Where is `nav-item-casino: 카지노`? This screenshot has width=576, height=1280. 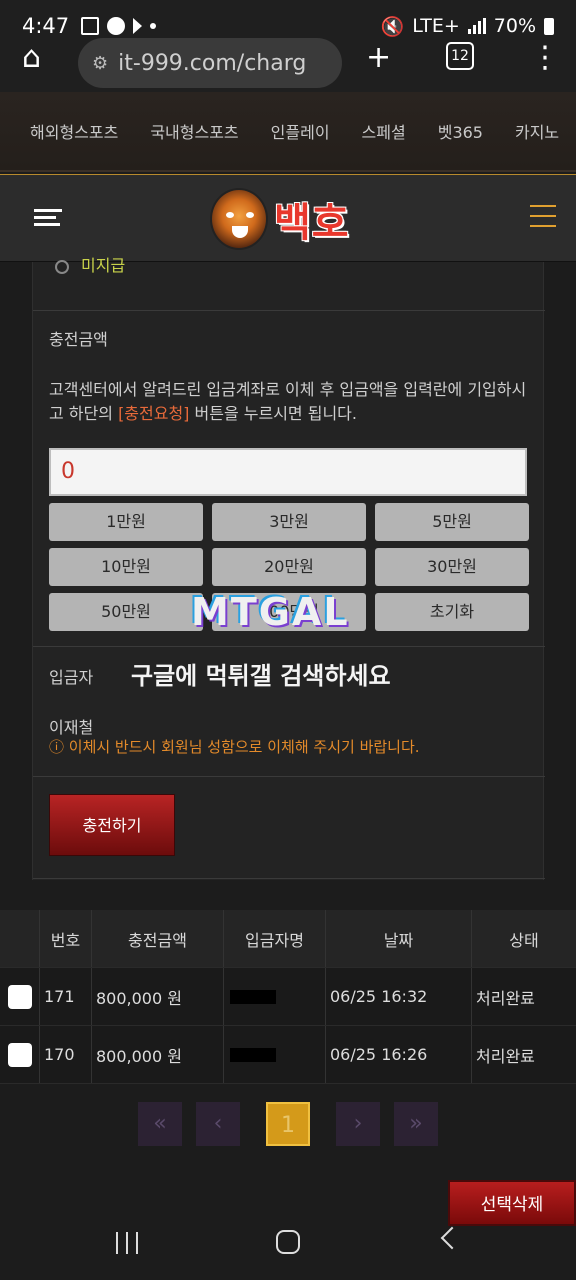 nav-item-casino: 카지노 is located at coordinates (537, 131).